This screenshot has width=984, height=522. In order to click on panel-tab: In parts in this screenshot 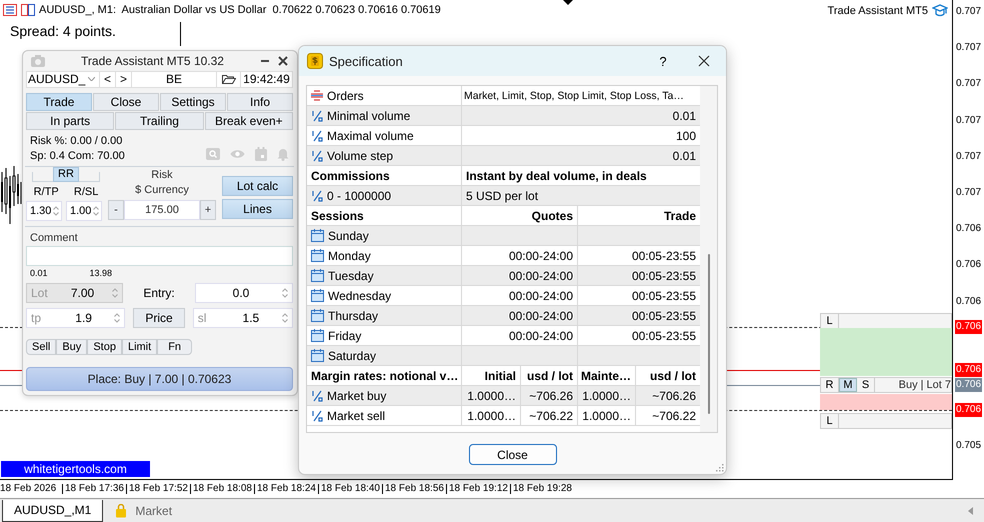, I will do `click(70, 121)`.